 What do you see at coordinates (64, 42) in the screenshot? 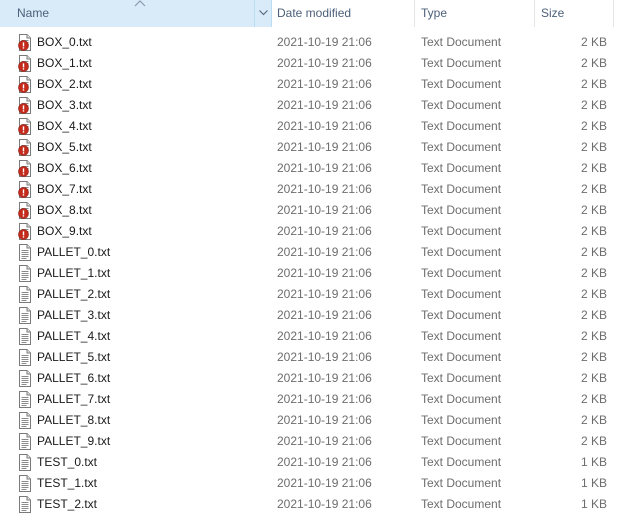
I see `file-name: BOX_0.txt` at bounding box center [64, 42].